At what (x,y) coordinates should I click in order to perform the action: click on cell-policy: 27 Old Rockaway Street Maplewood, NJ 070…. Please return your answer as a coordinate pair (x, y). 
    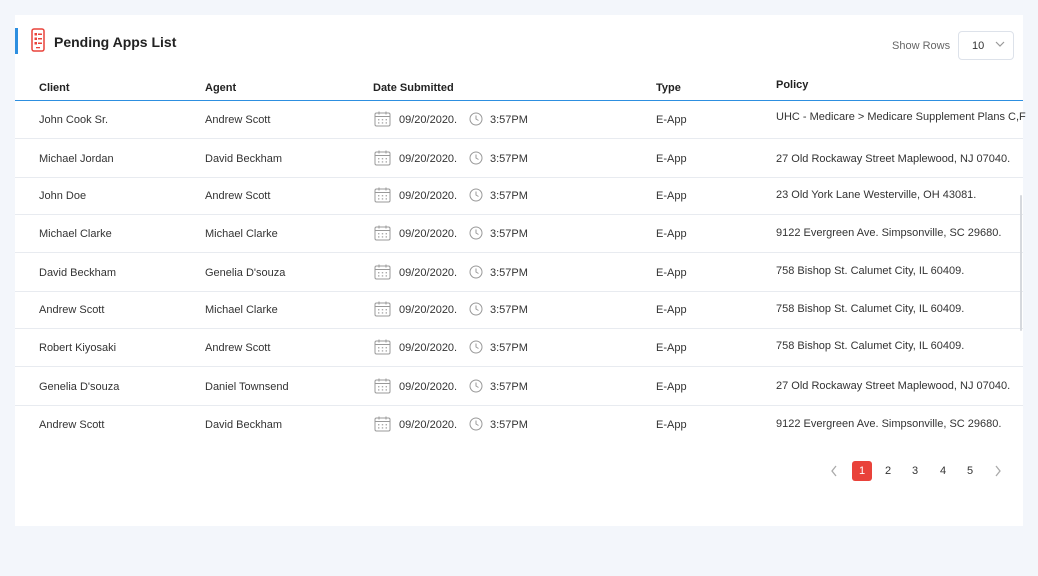
    Looking at the image, I should click on (893, 159).